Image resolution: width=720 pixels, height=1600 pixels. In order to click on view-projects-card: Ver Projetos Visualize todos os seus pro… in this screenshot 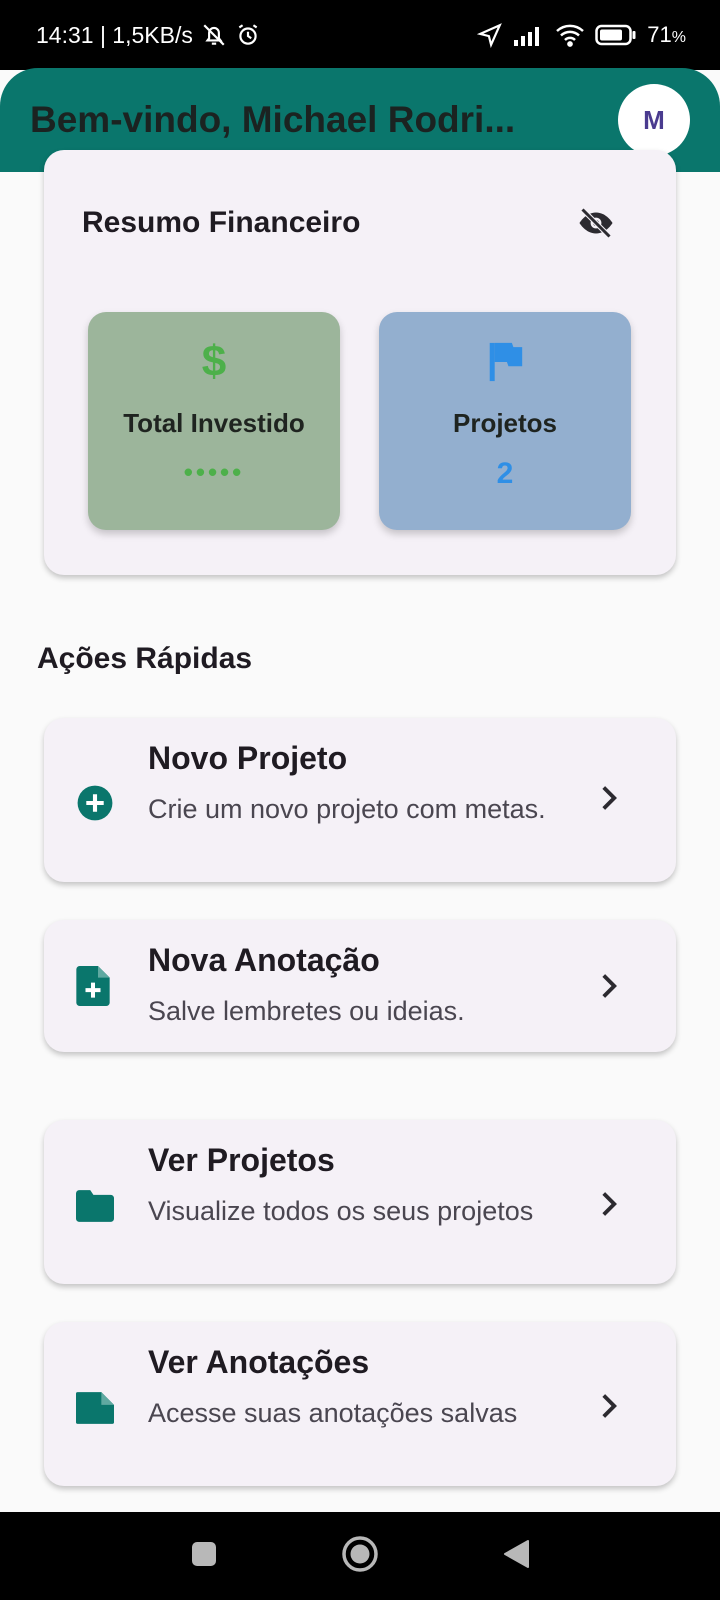, I will do `click(360, 1202)`.